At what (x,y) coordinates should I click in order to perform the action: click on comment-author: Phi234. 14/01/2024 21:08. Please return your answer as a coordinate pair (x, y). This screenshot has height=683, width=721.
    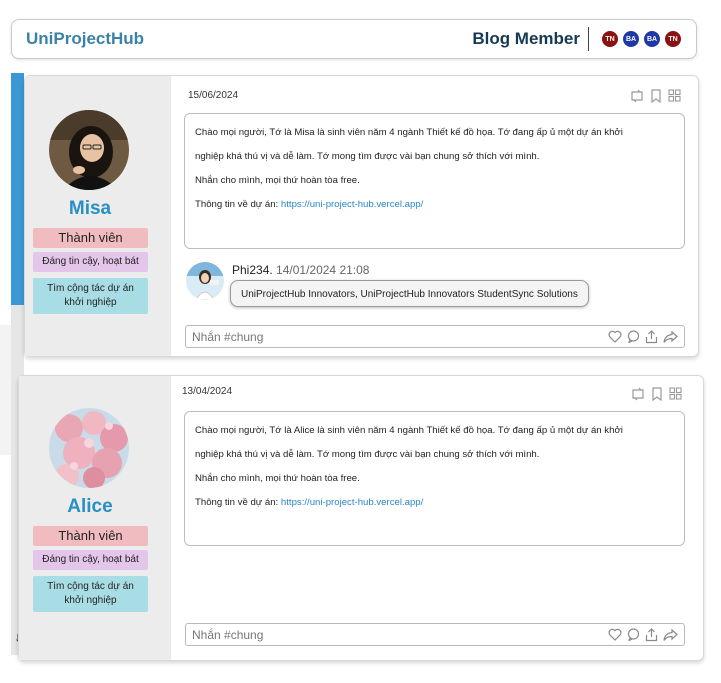
    Looking at the image, I should click on (300, 270).